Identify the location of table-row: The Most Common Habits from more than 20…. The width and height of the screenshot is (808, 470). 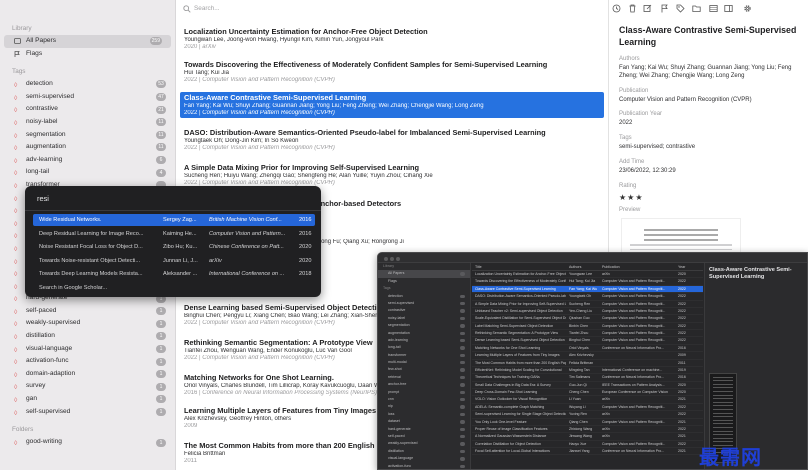
(587, 363).